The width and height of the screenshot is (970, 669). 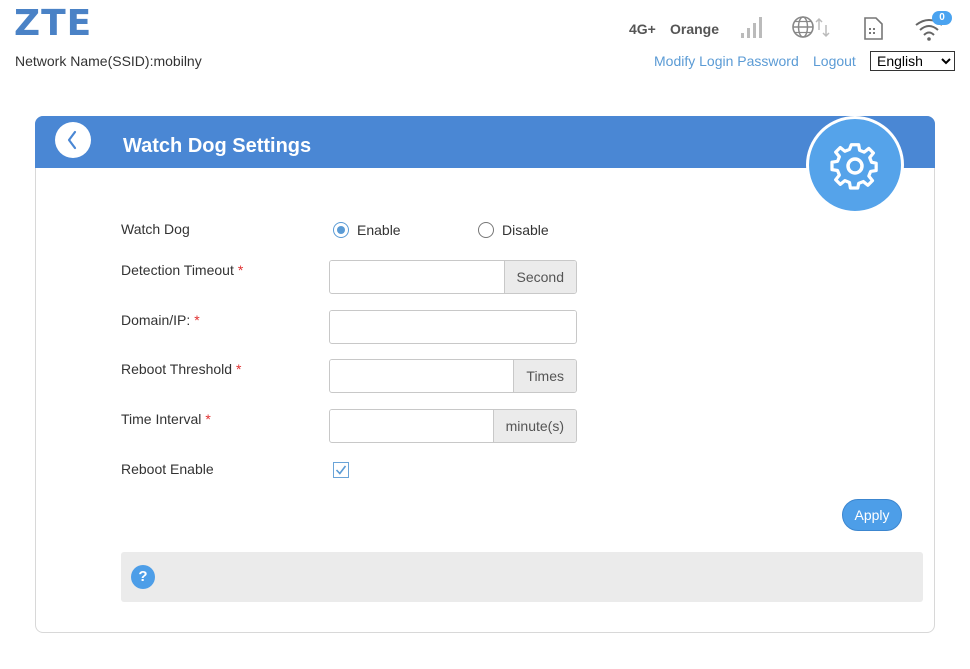 I want to click on reboot-enable-label: Reboot Enable, so click(x=167, y=469).